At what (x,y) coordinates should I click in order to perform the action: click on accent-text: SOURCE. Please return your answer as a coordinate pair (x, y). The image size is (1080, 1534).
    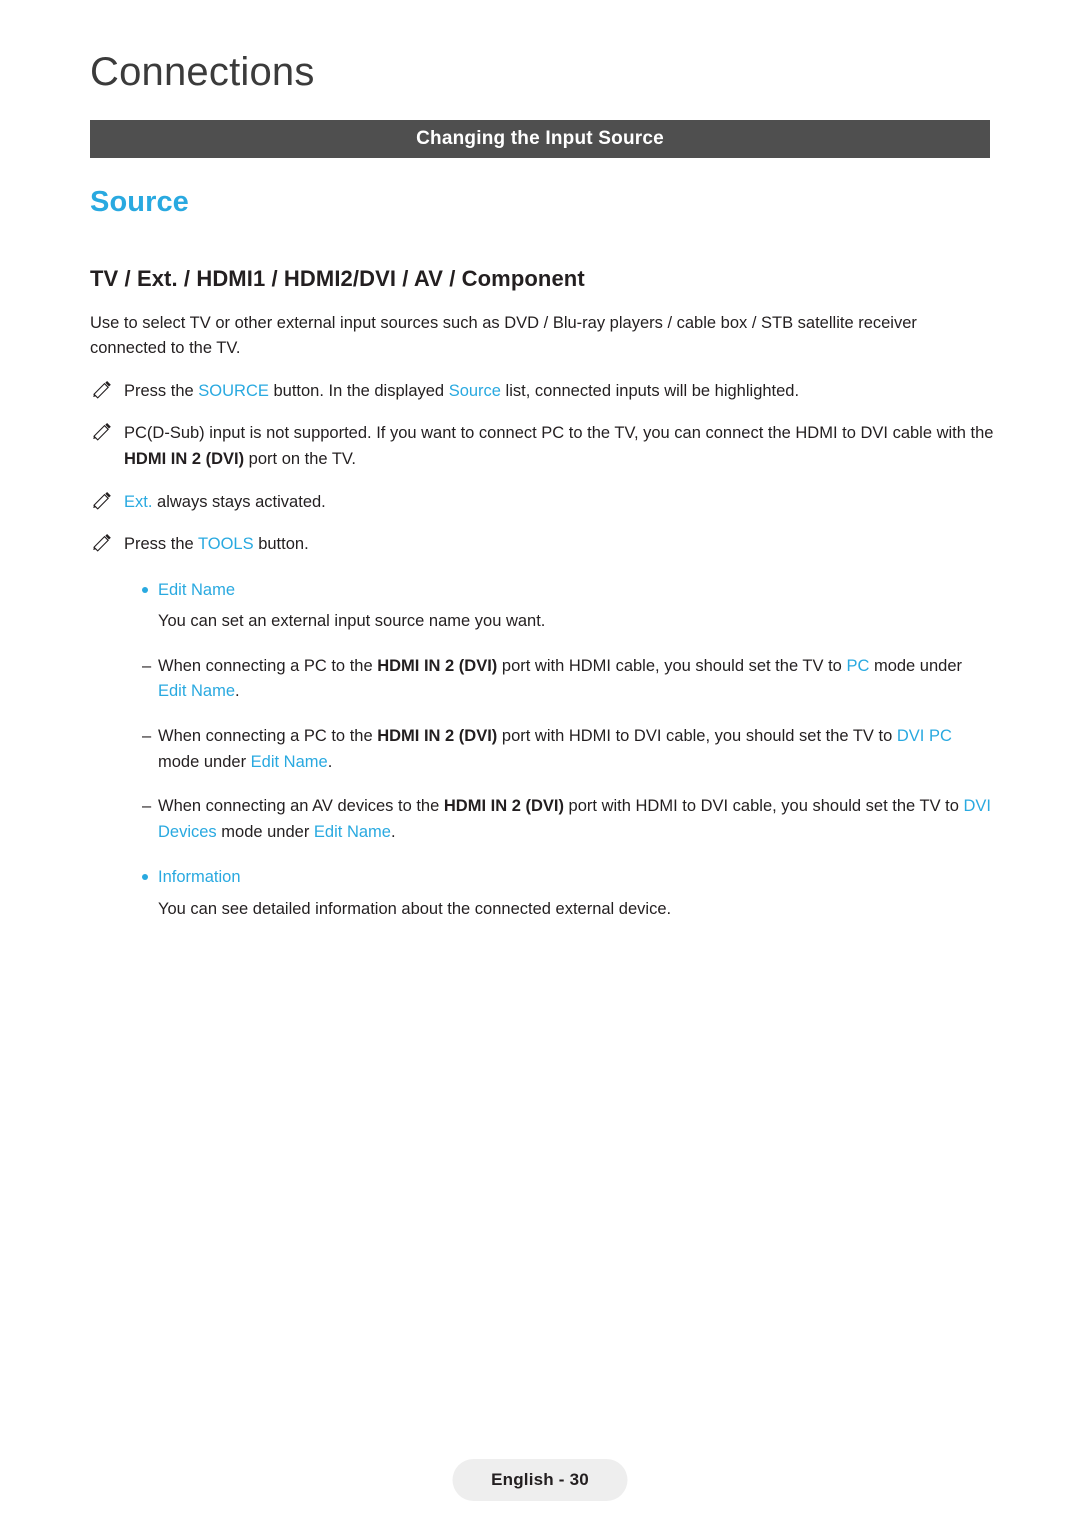
    Looking at the image, I should click on (233, 390).